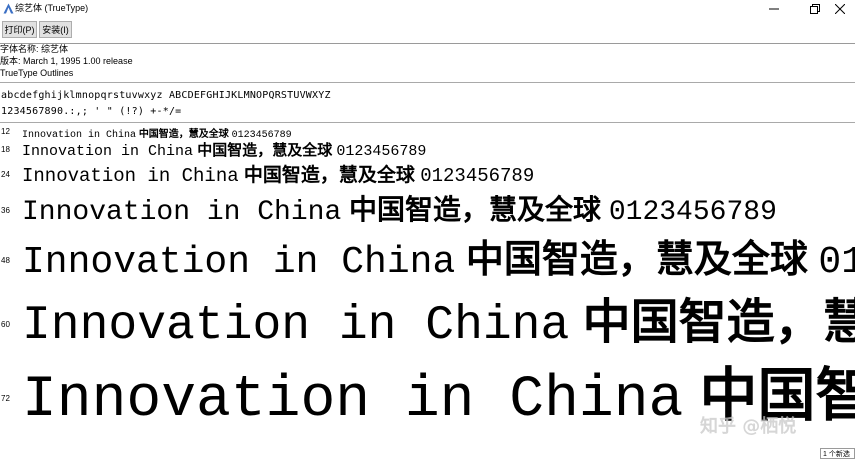 The image size is (855, 459). What do you see at coordinates (427, 8) in the screenshot?
I see `title-bar: 综艺体 (TrueType)` at bounding box center [427, 8].